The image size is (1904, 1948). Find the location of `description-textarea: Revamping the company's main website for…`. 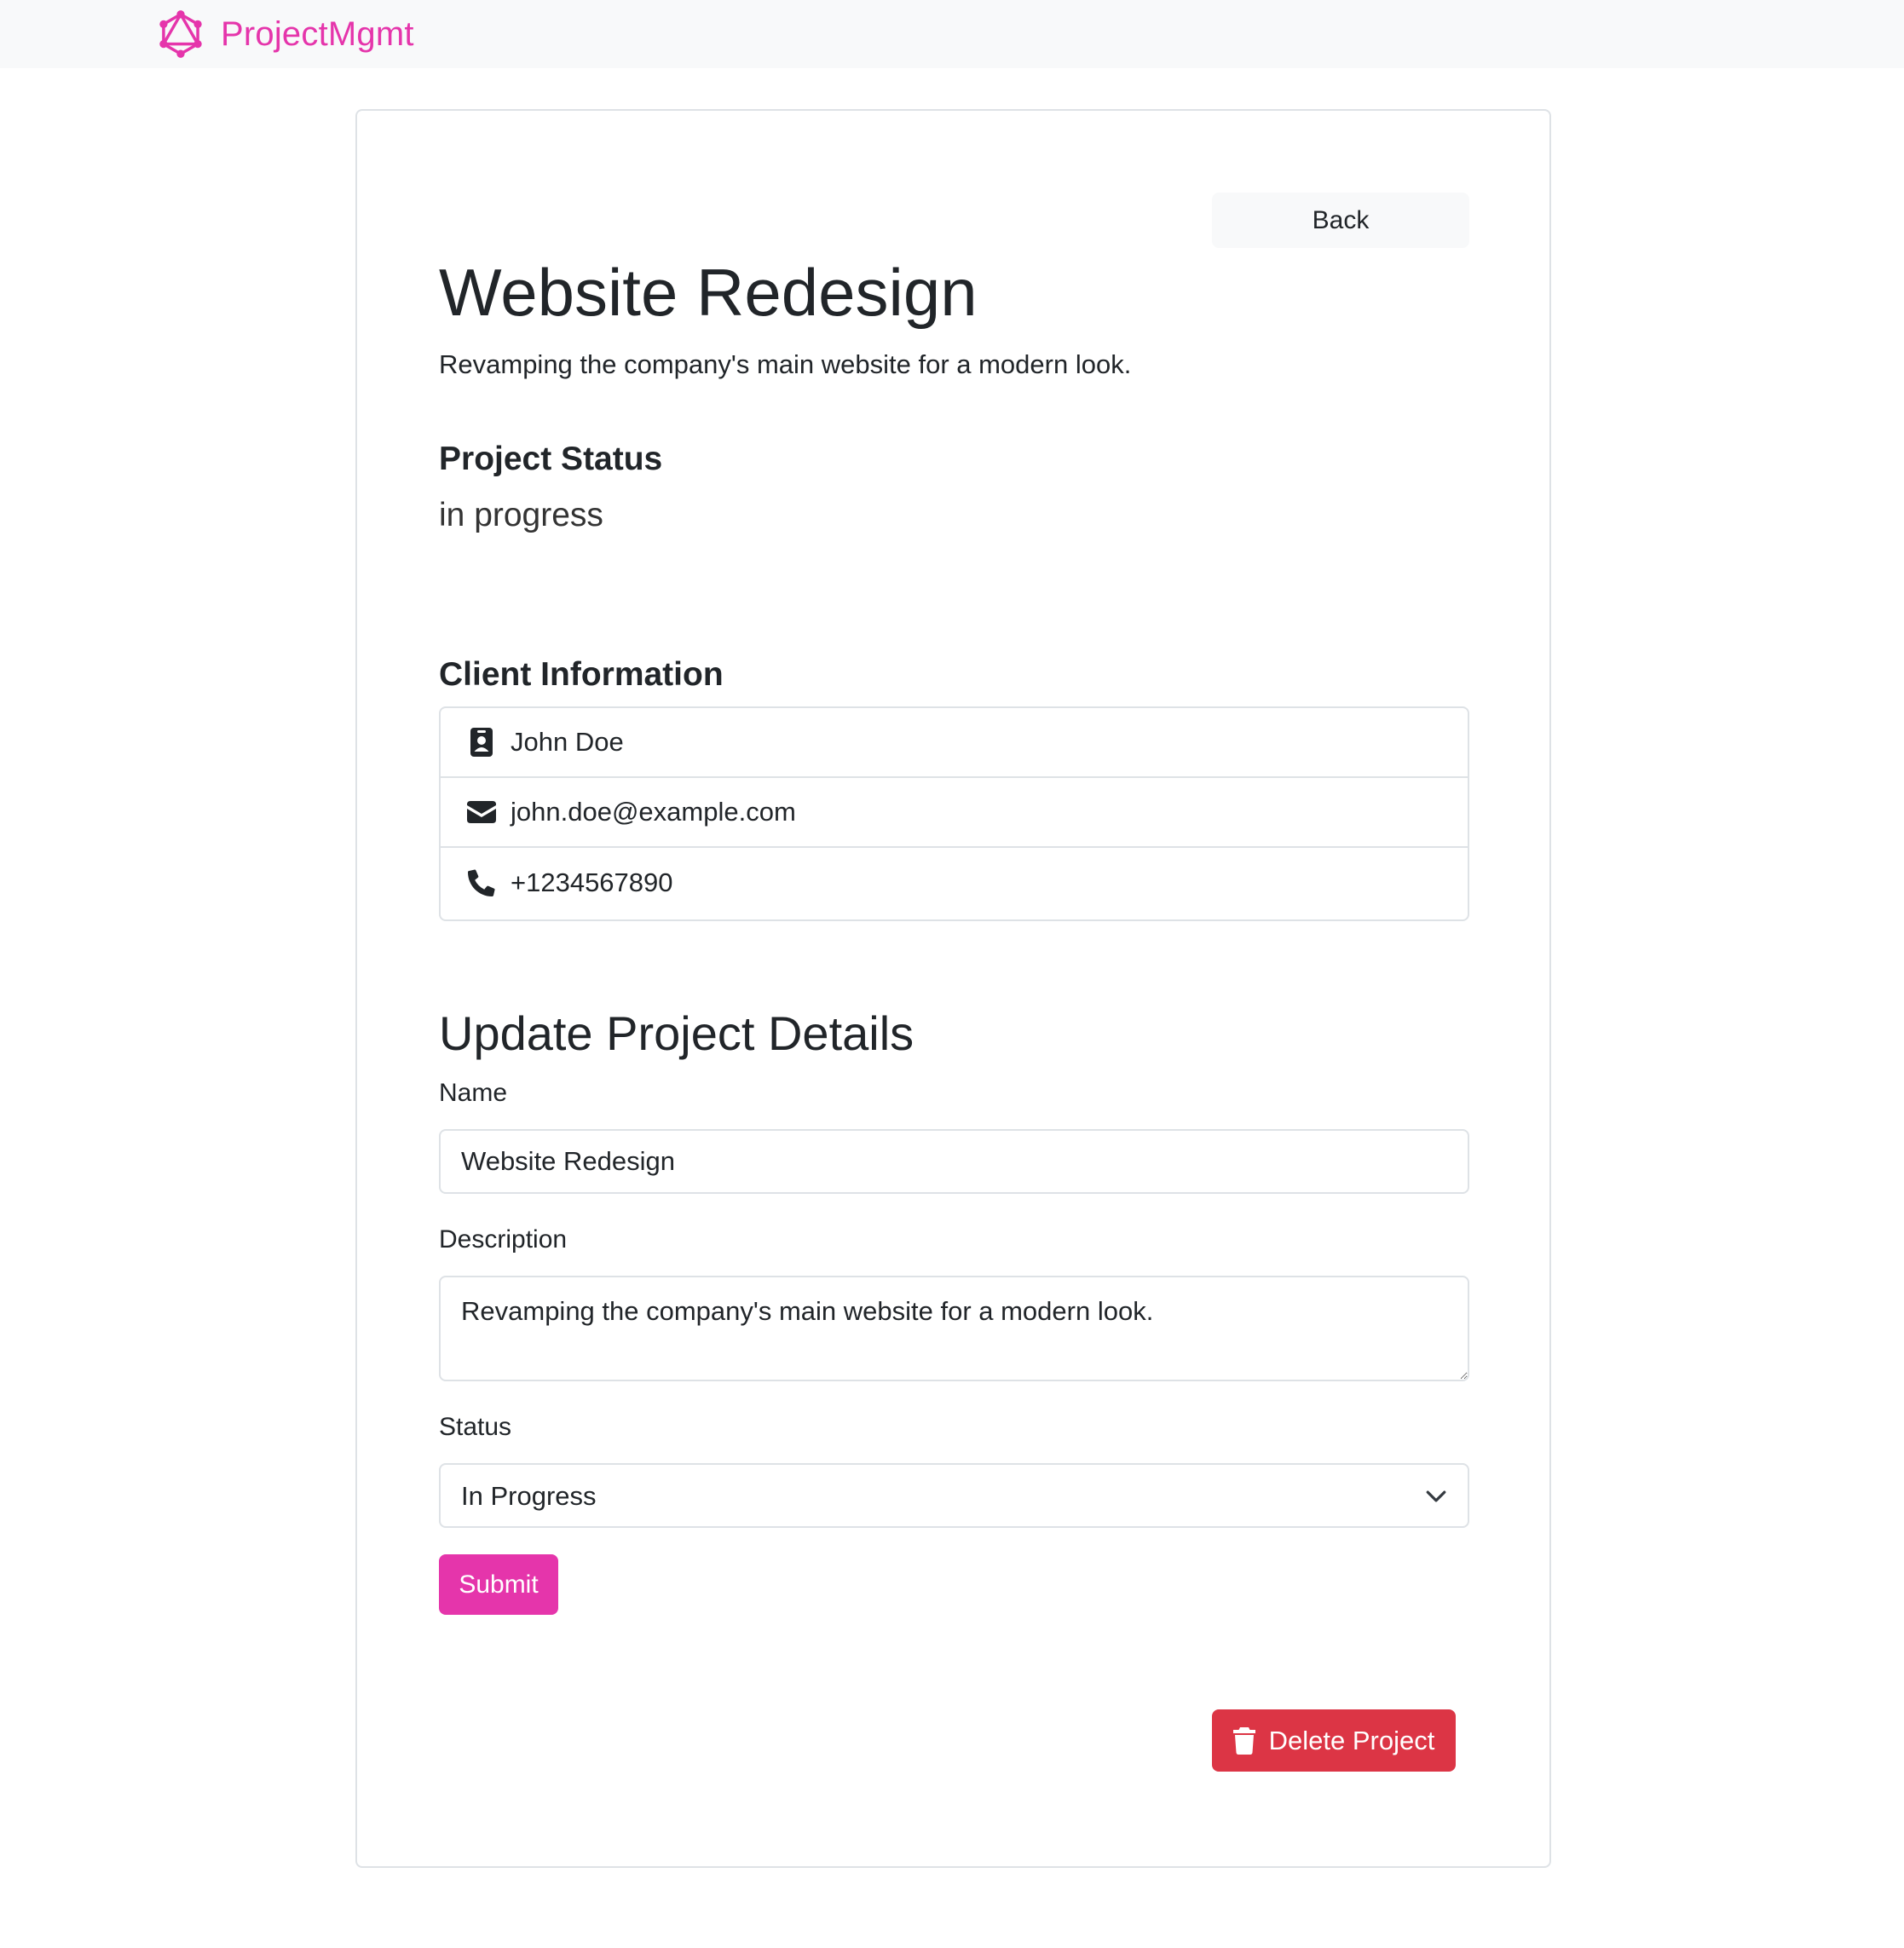

description-textarea: Revamping the company's main website for… is located at coordinates (954, 1328).